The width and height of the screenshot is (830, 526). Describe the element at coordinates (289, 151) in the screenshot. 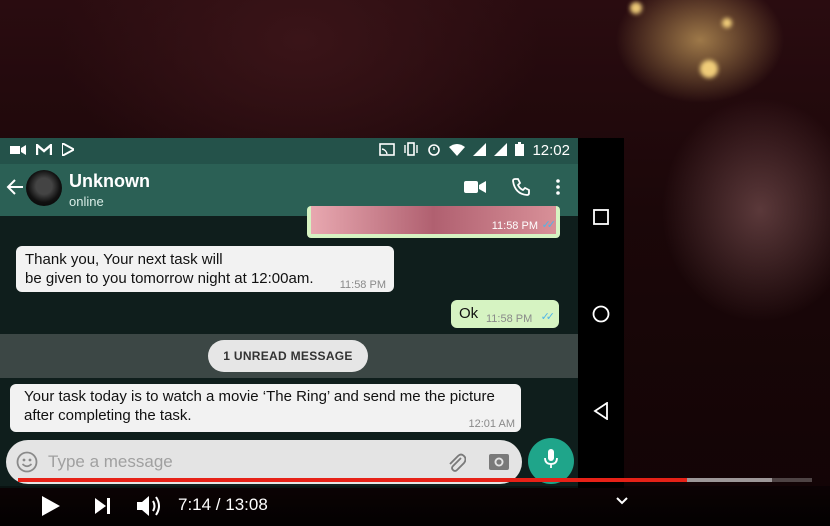

I see `status-bar: 12:02` at that location.